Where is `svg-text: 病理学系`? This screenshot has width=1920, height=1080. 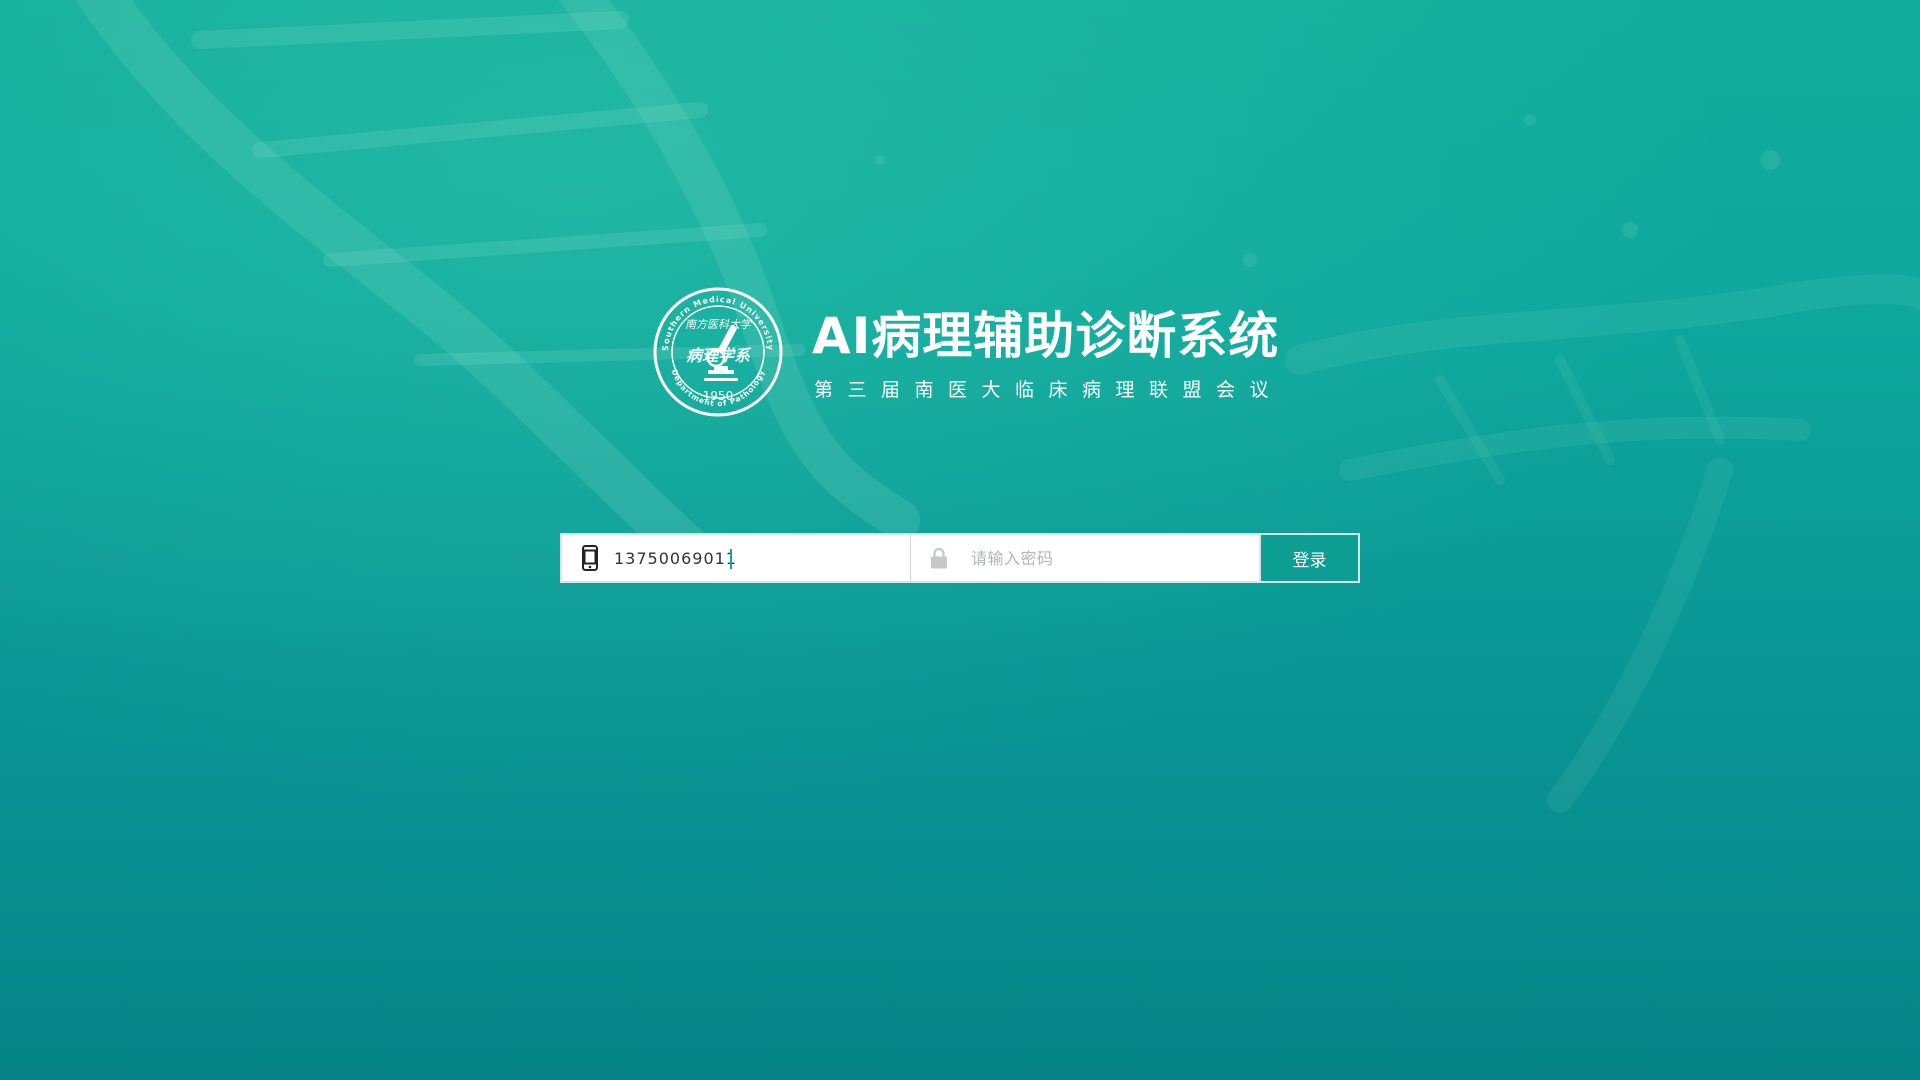
svg-text: 病理学系 is located at coordinates (719, 355).